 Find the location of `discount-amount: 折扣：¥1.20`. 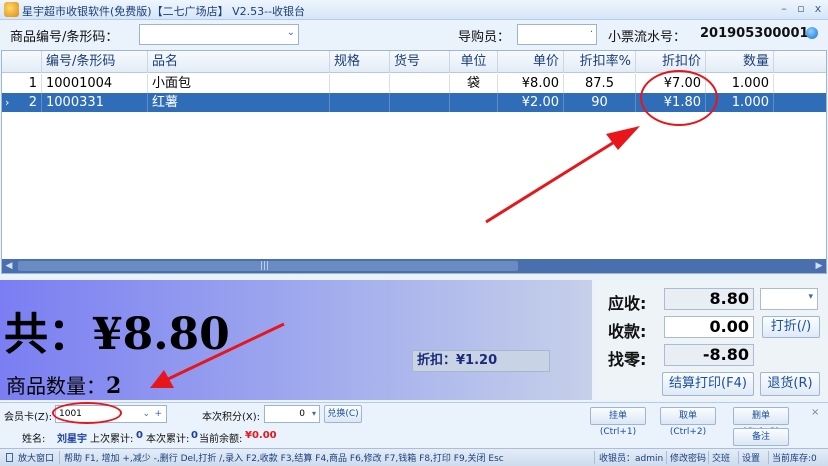

discount-amount: 折扣：¥1.20 is located at coordinates (481, 361).